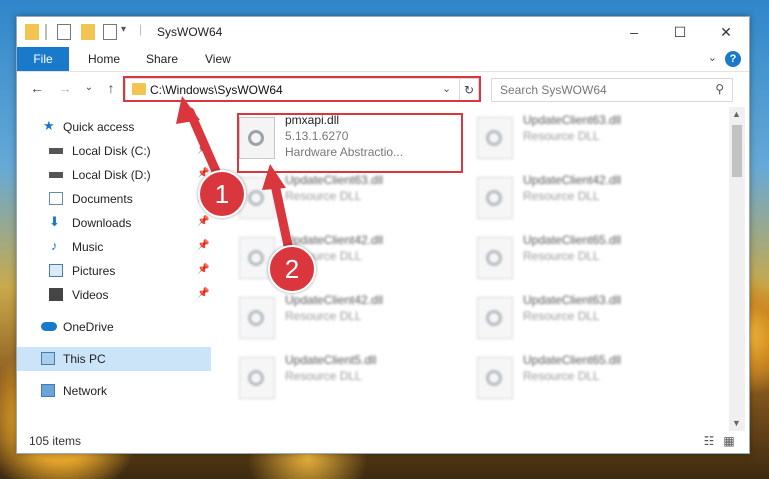 The image size is (769, 479). What do you see at coordinates (292, 269) in the screenshot?
I see `step-badge-2: 2` at bounding box center [292, 269].